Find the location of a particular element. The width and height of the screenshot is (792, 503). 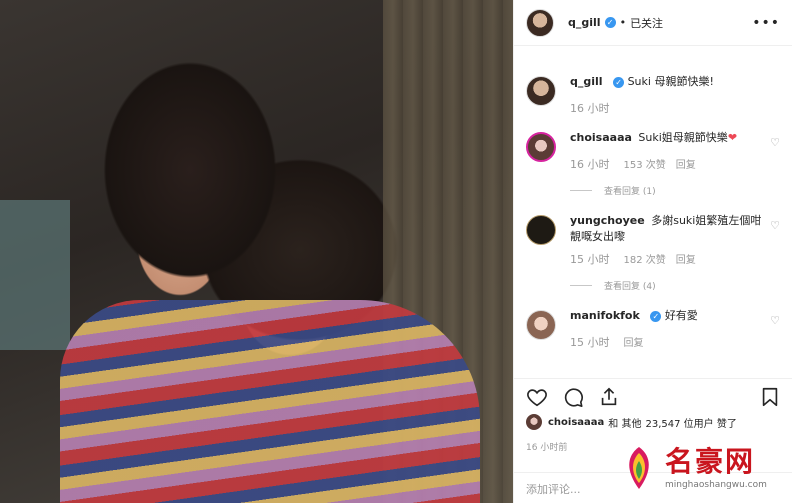

comment-text: choisaaaa Suki姐母親節快樂❤ is located at coordinates (675, 138).